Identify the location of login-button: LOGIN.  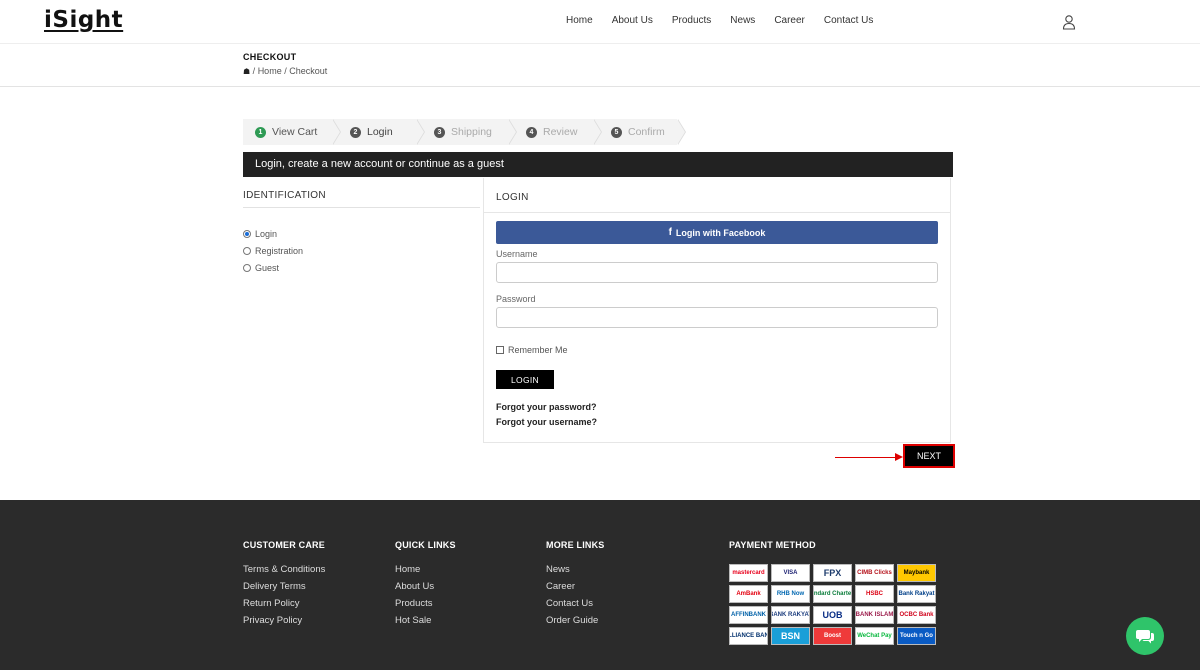
(525, 379).